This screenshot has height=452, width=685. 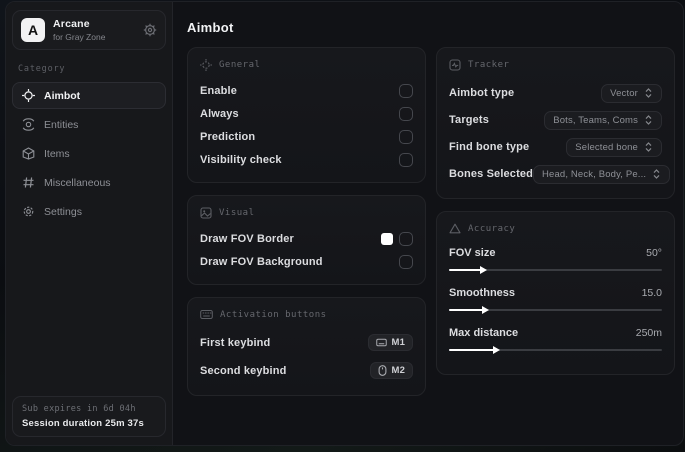 I want to click on aimbot-type-dropdown: Vector, so click(x=631, y=93).